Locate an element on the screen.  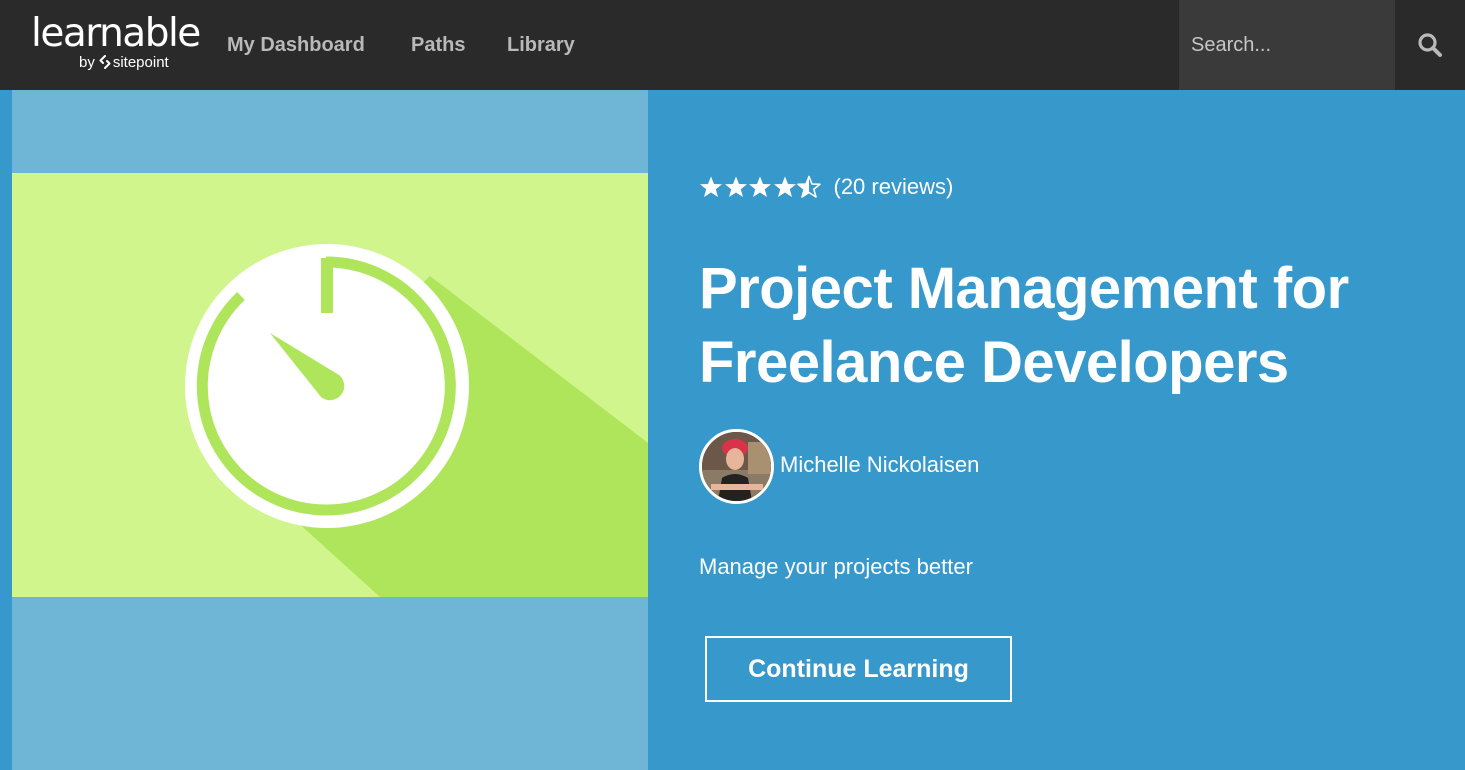
author-photo is located at coordinates (736, 466).